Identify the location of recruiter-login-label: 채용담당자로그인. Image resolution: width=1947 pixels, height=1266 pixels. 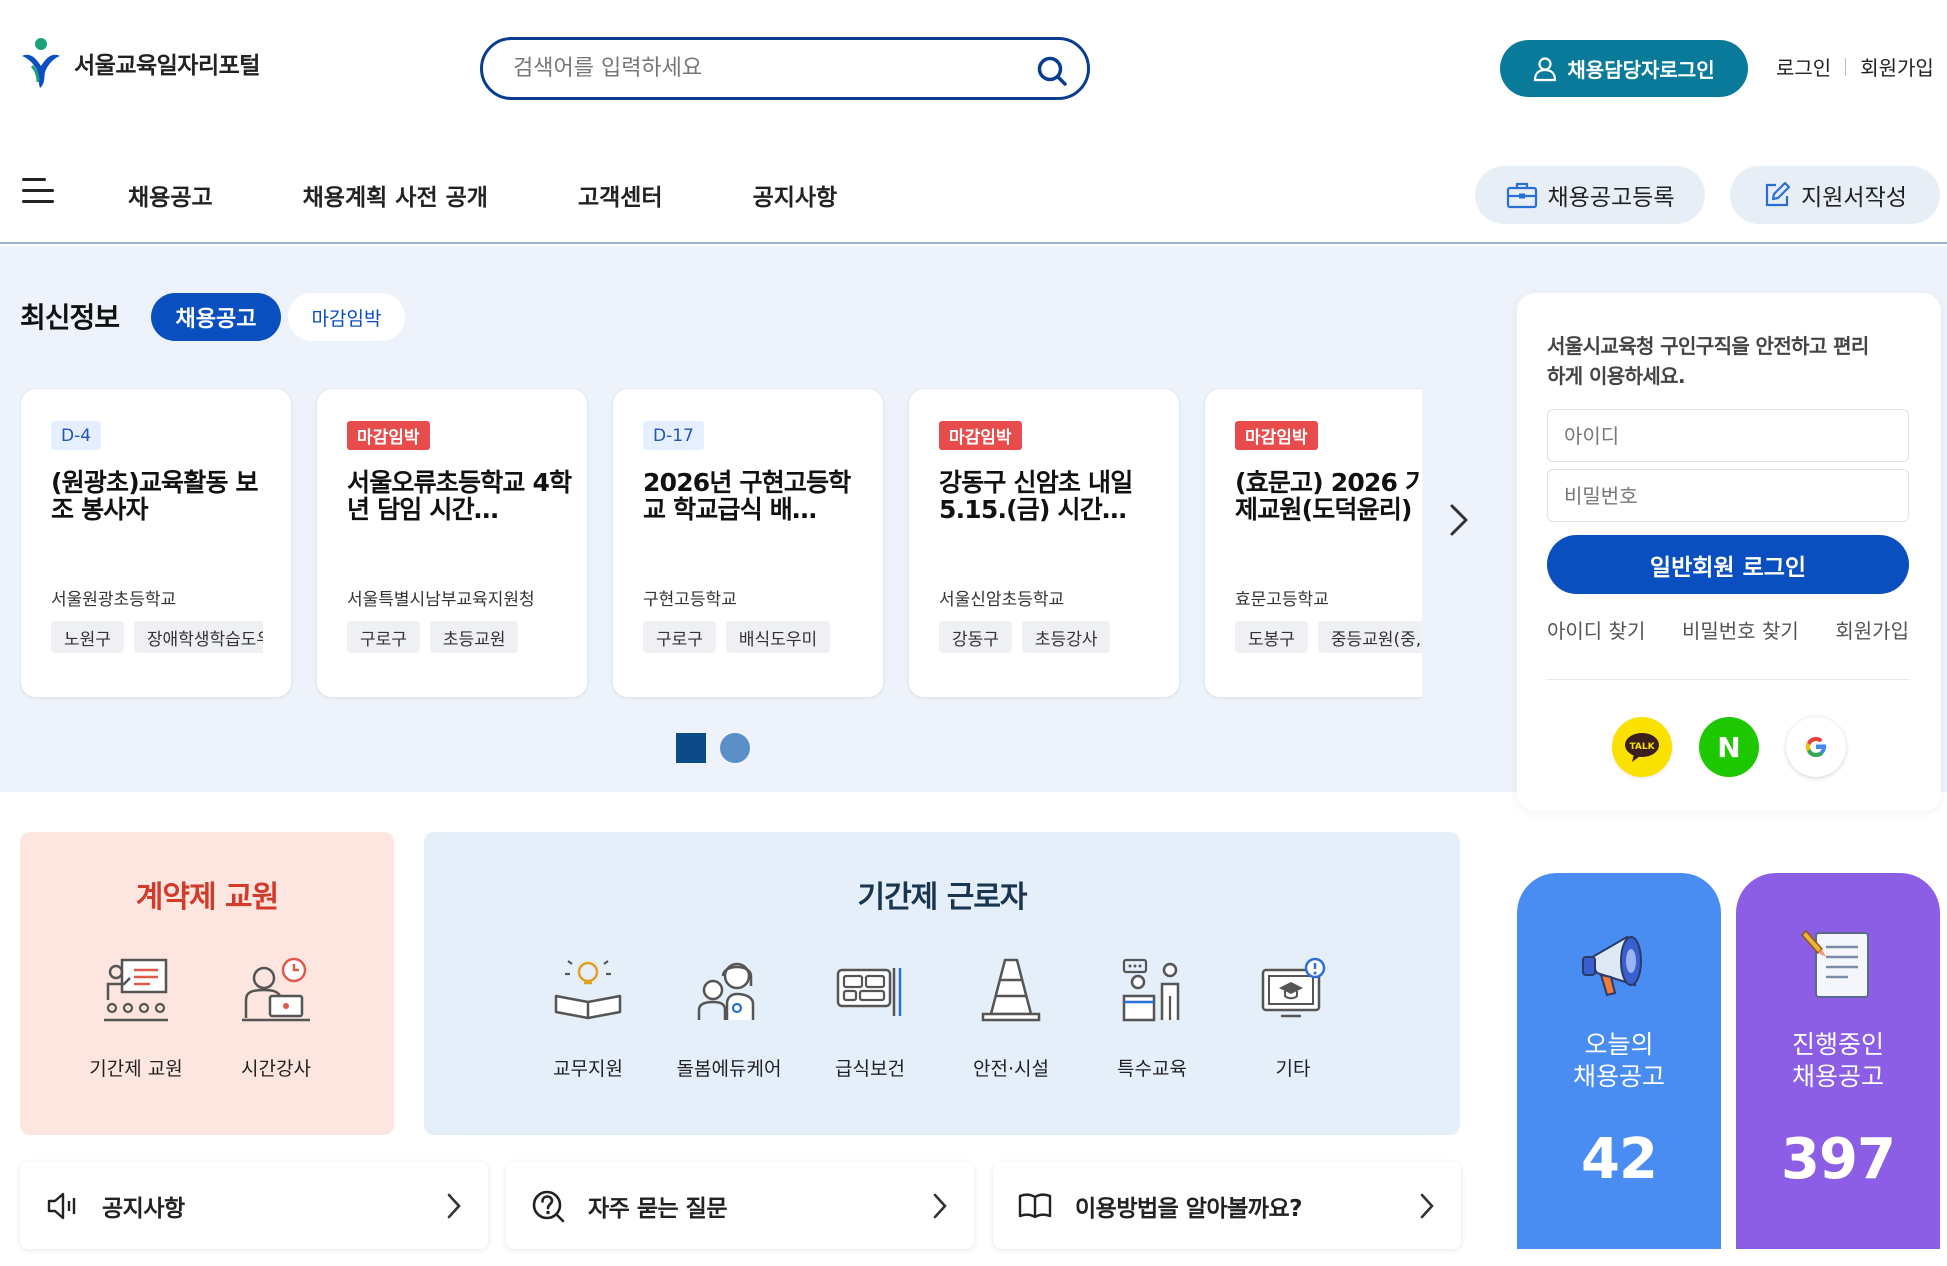
(1641, 70).